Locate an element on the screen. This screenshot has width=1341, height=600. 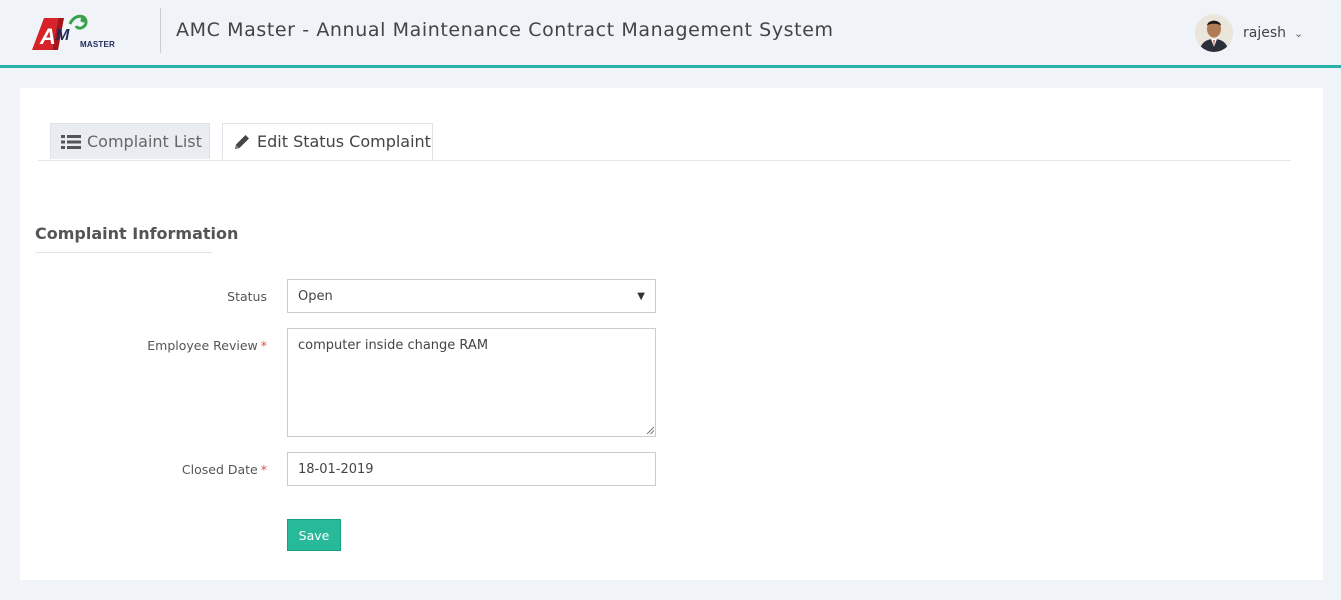
resize-grip-icon is located at coordinates (650, 430).